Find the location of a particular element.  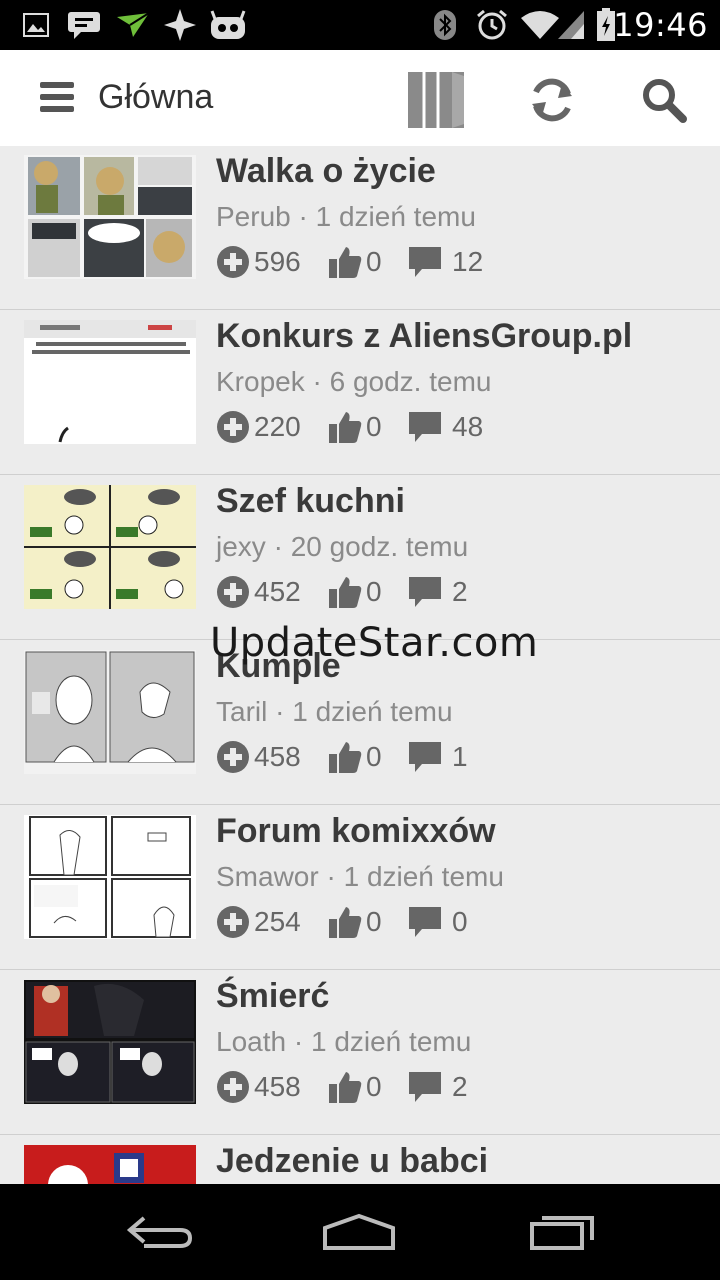

item-stats: 254 0 0 is located at coordinates (456, 922).